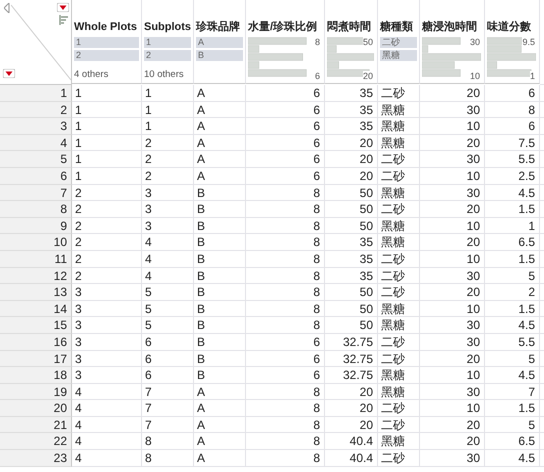  Describe the element at coordinates (36, 110) in the screenshot. I see `row-number: 2` at that location.